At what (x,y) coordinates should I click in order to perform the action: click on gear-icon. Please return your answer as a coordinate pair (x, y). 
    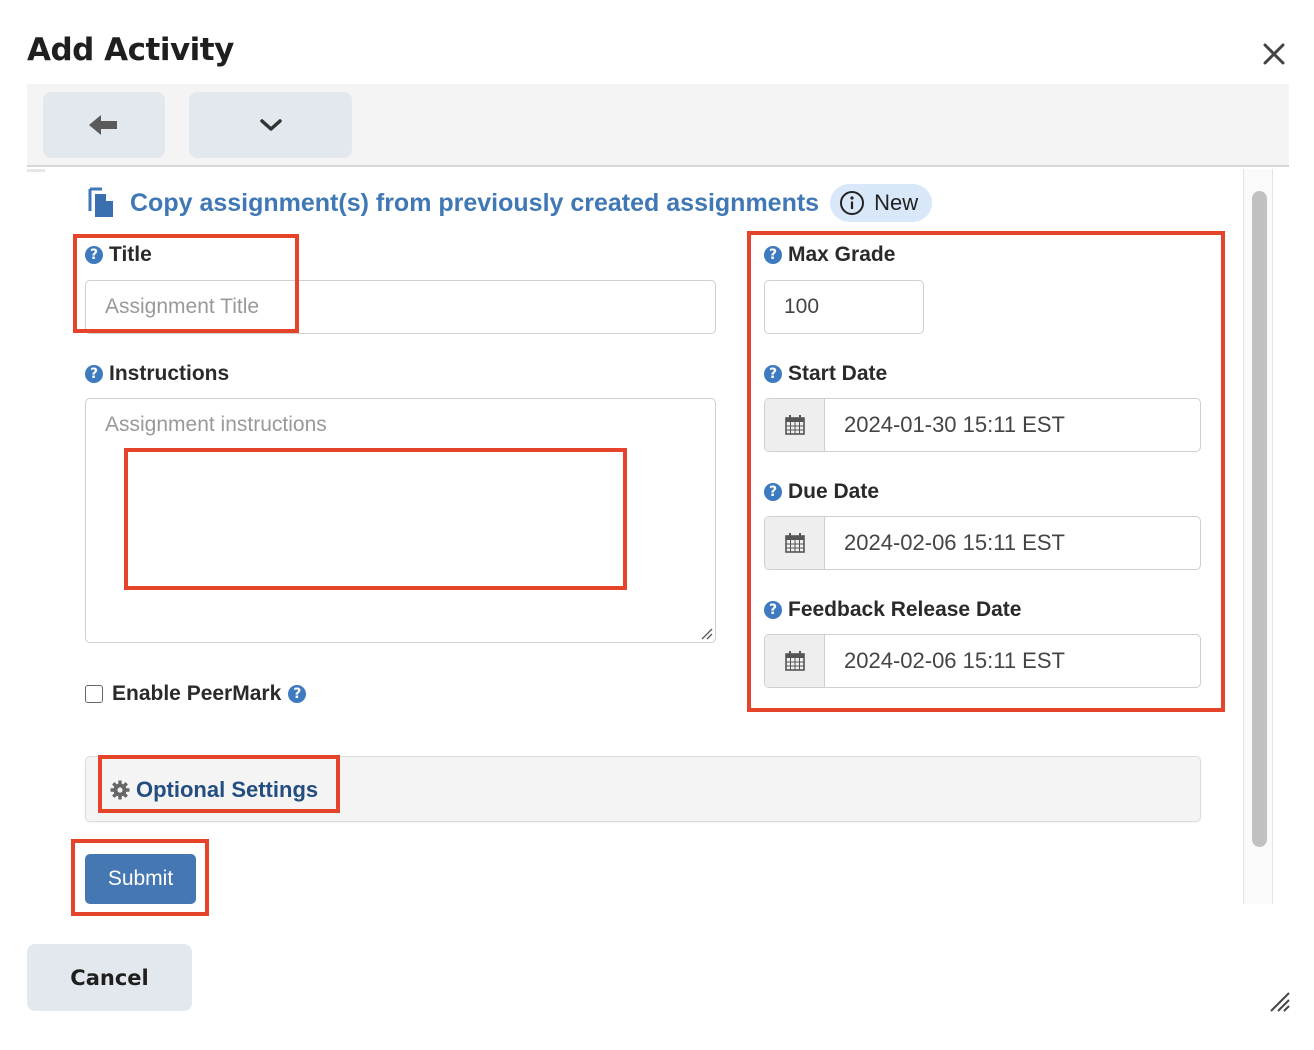
    Looking at the image, I should click on (120, 790).